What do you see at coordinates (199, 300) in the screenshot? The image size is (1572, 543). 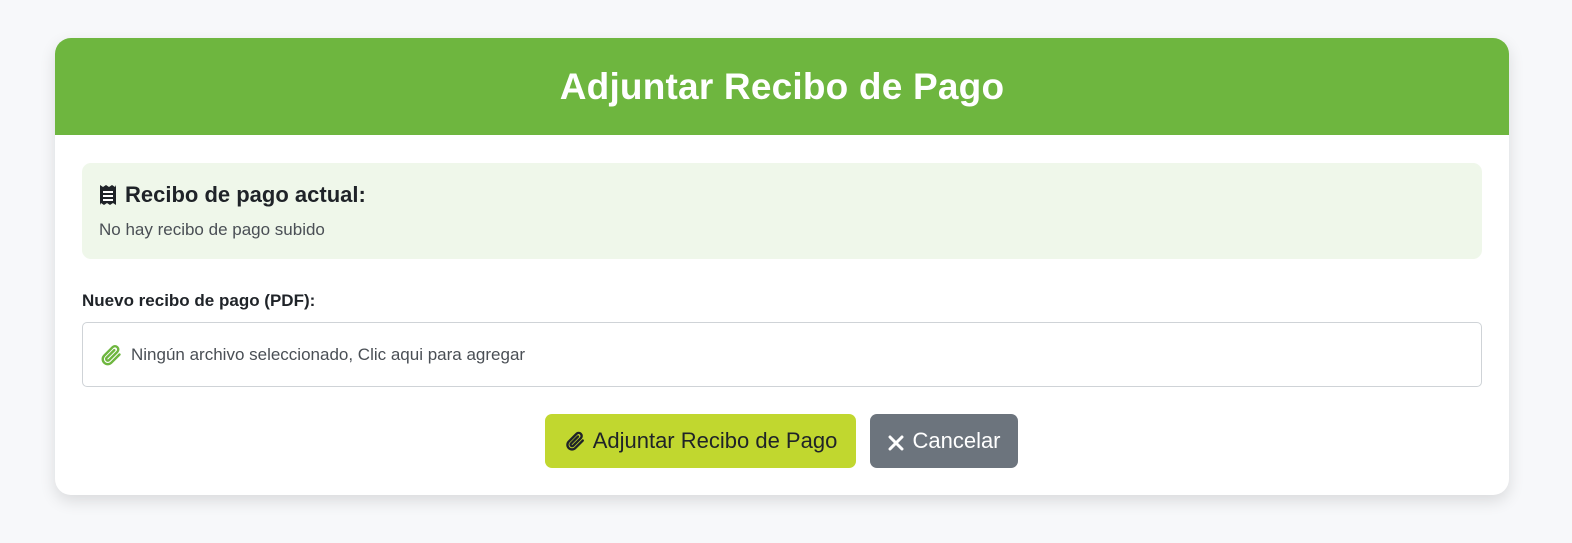 I see `new-receipt-label: Nuevo recibo de pago (PDF):` at bounding box center [199, 300].